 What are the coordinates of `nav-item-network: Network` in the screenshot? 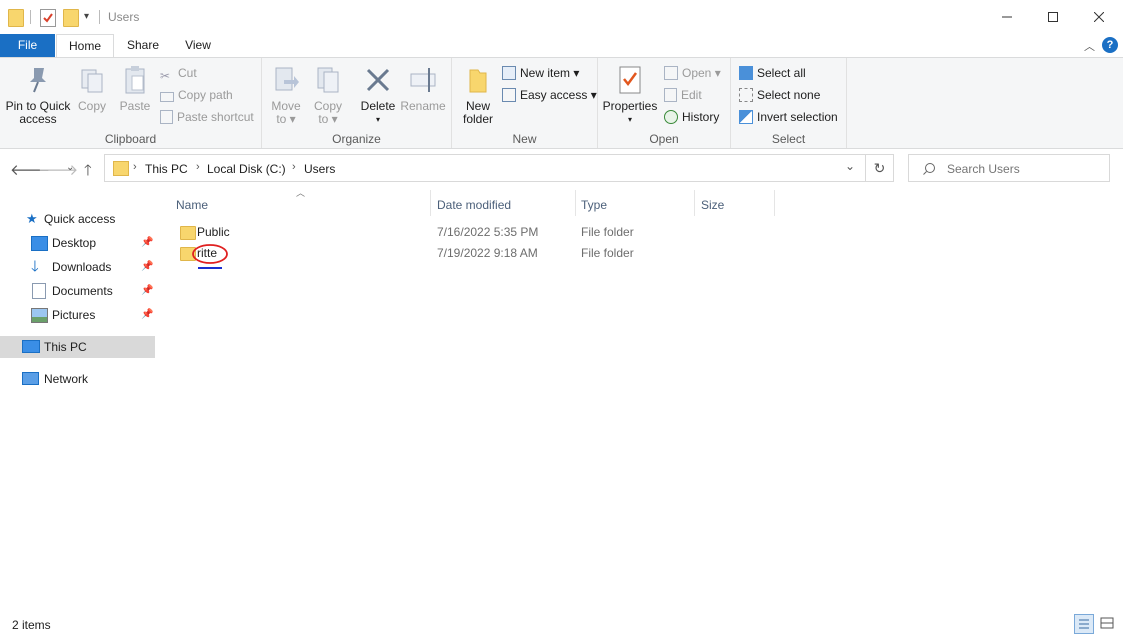 It's located at (77, 379).